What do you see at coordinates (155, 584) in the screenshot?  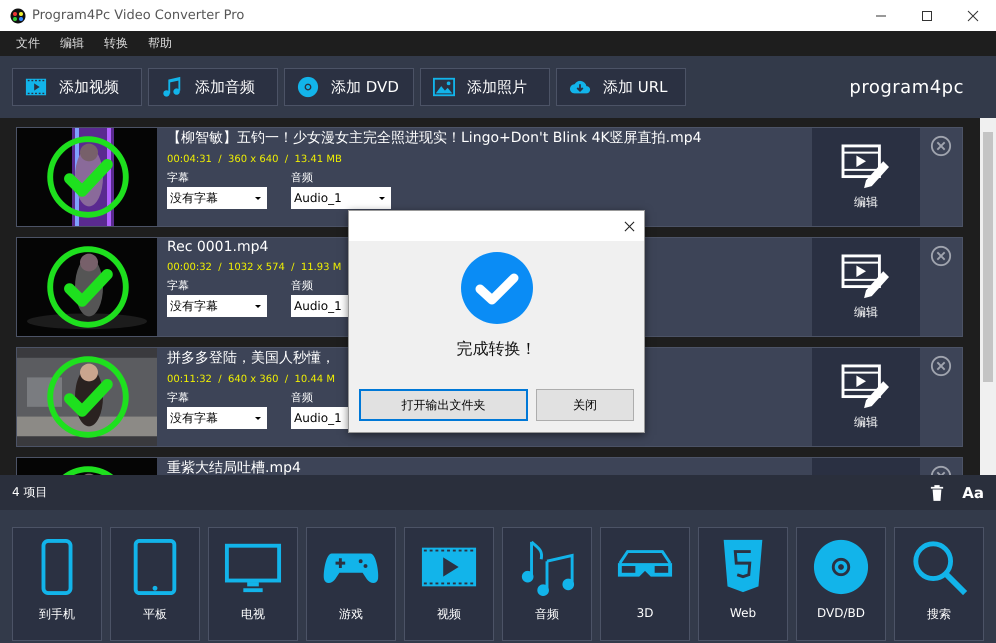 I see `category-tile: 平板` at bounding box center [155, 584].